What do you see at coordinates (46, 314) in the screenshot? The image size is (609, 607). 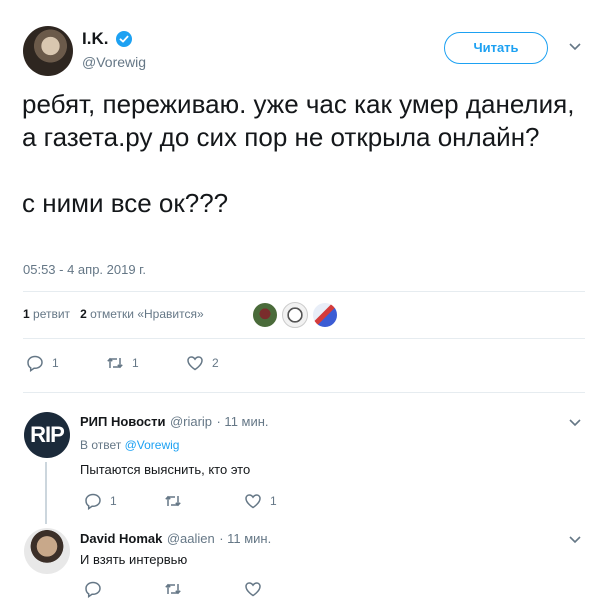 I see `retweets-stat: 1 ретвит` at bounding box center [46, 314].